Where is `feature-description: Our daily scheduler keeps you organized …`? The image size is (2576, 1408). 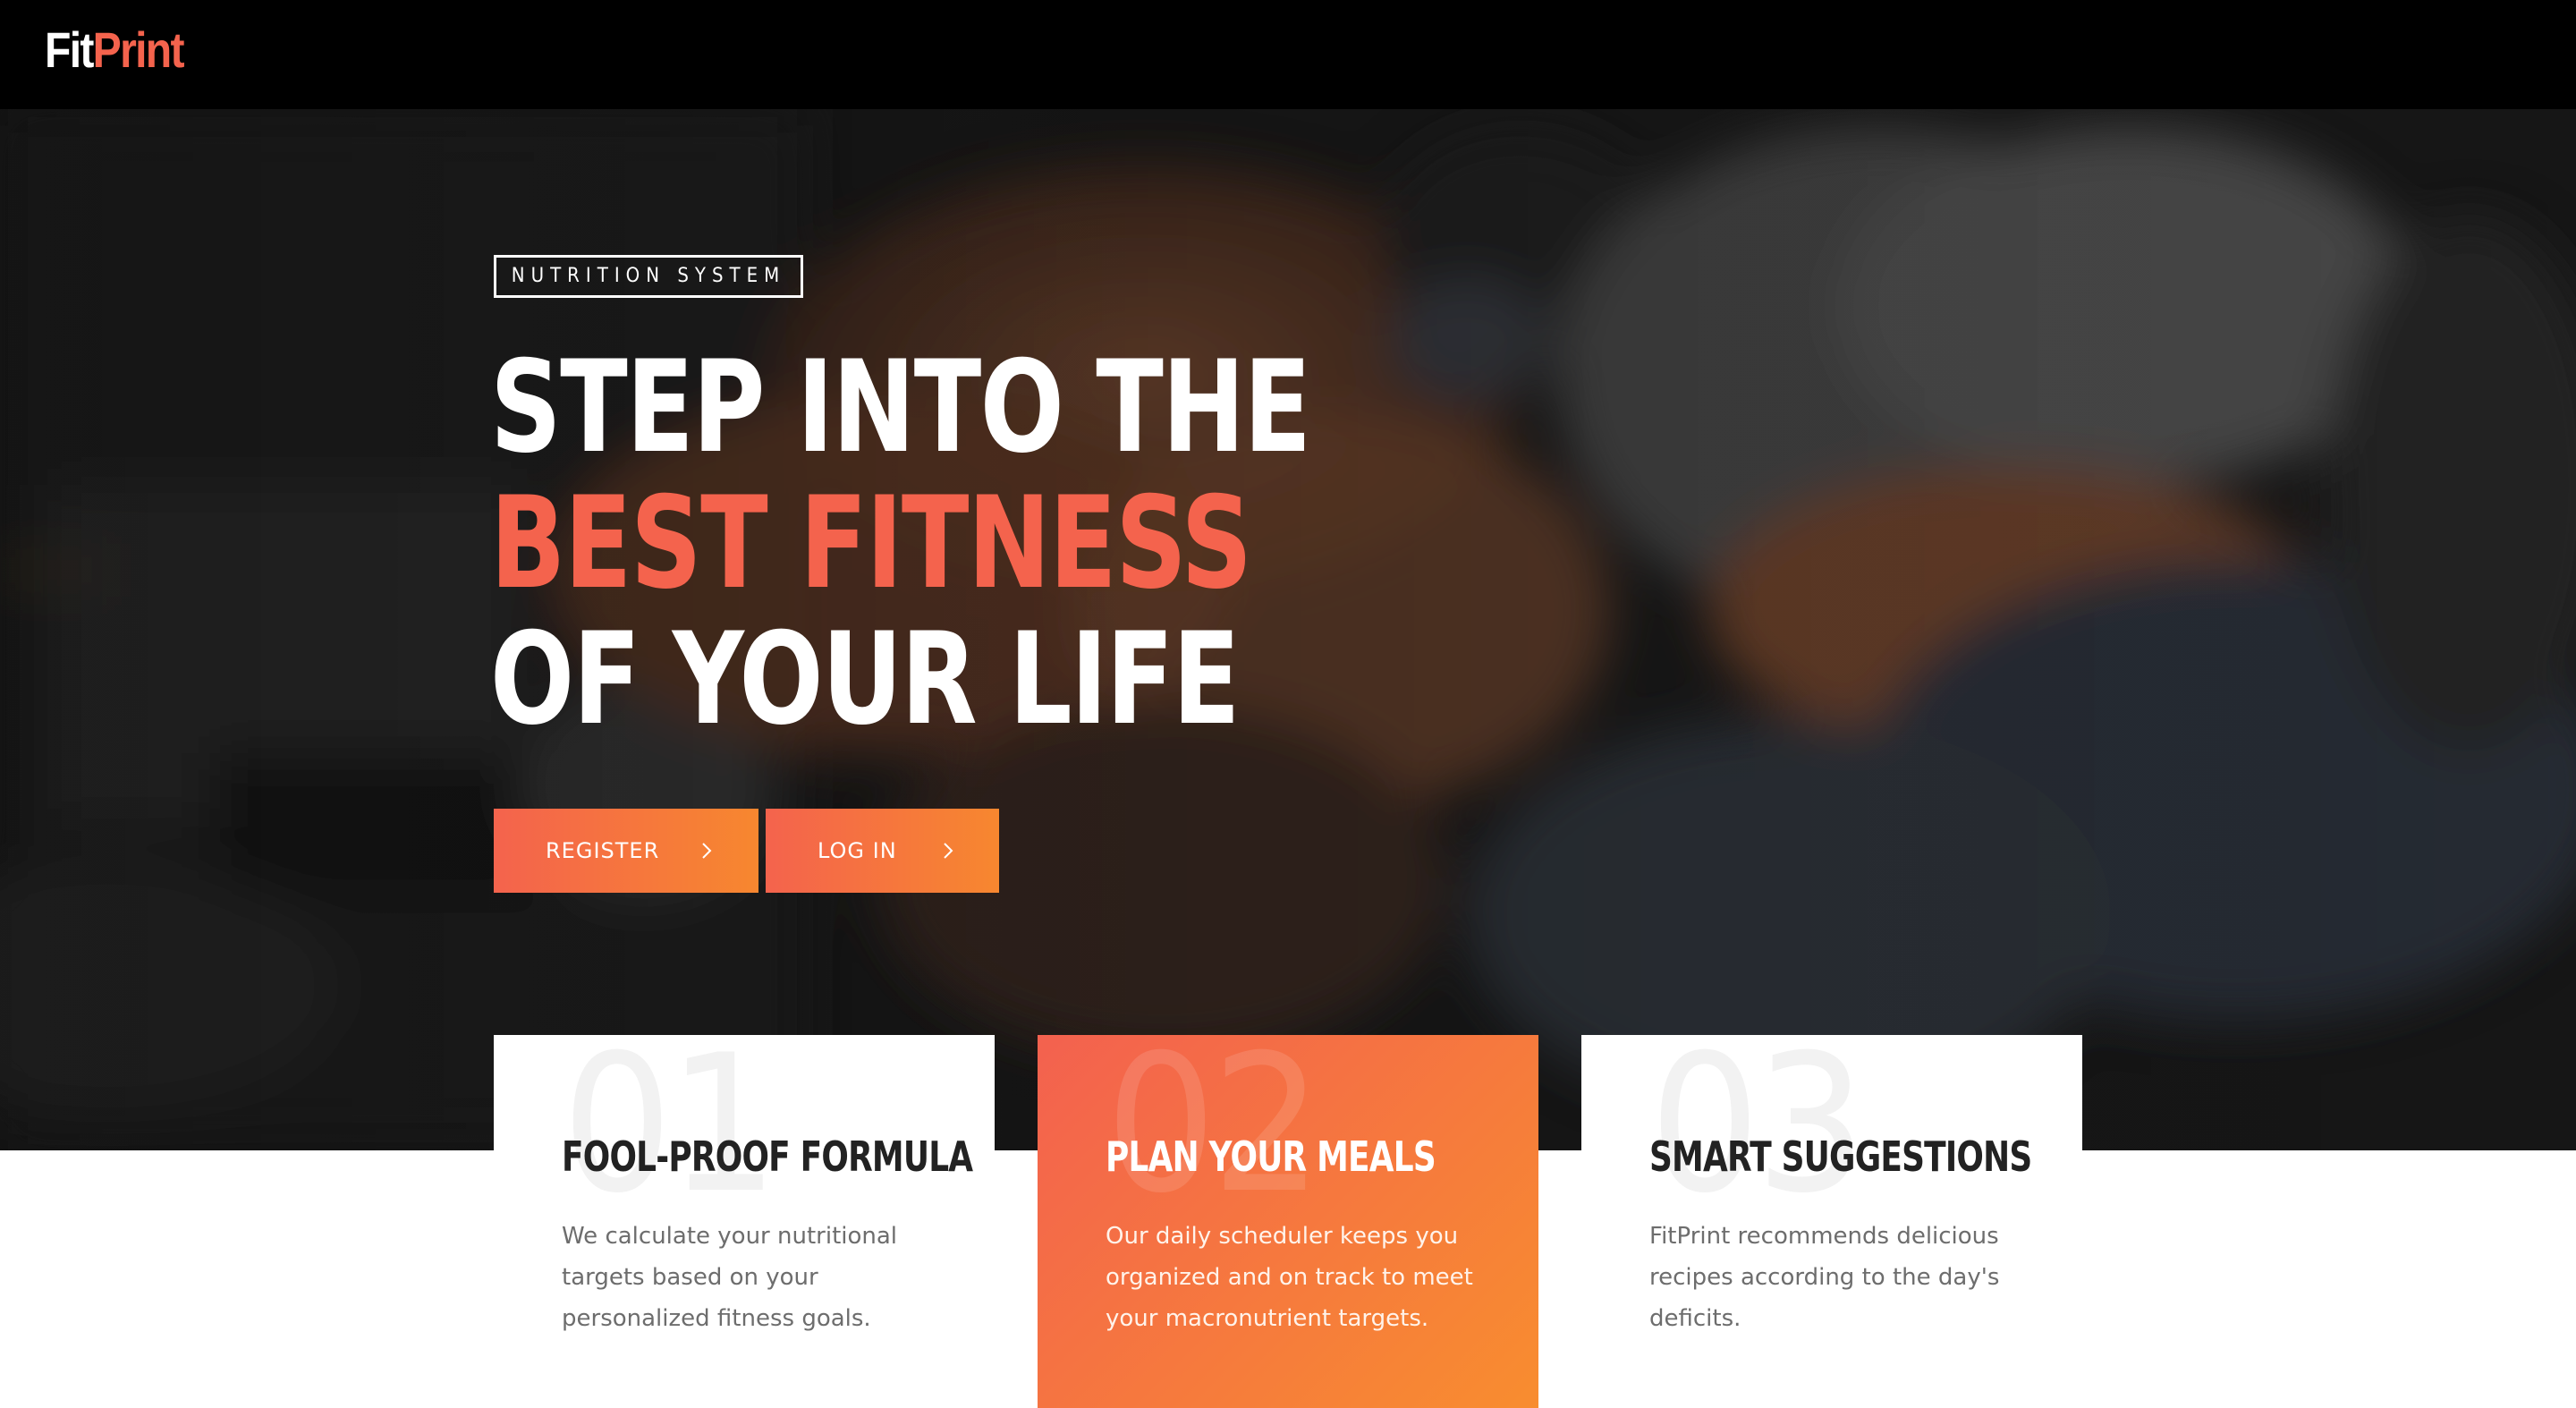
feature-description: Our daily scheduler keeps you organized … is located at coordinates (1289, 1277).